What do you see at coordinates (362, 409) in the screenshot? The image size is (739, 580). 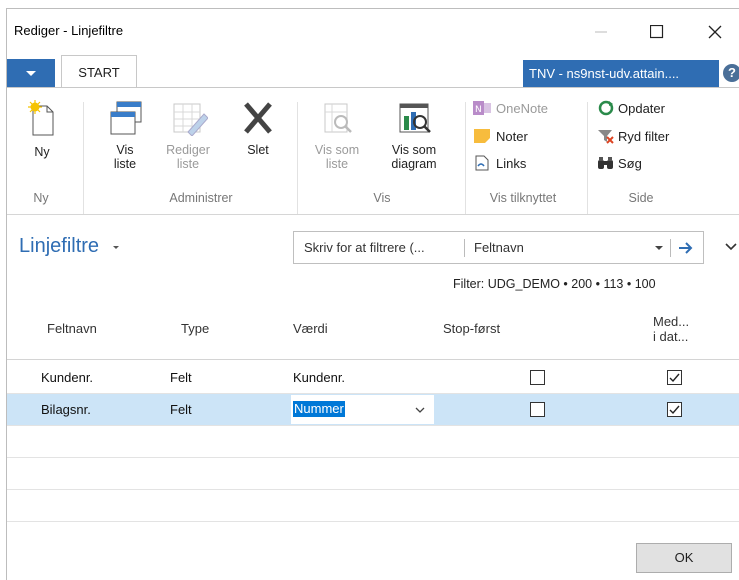 I see `value-dropdown: Nummer` at bounding box center [362, 409].